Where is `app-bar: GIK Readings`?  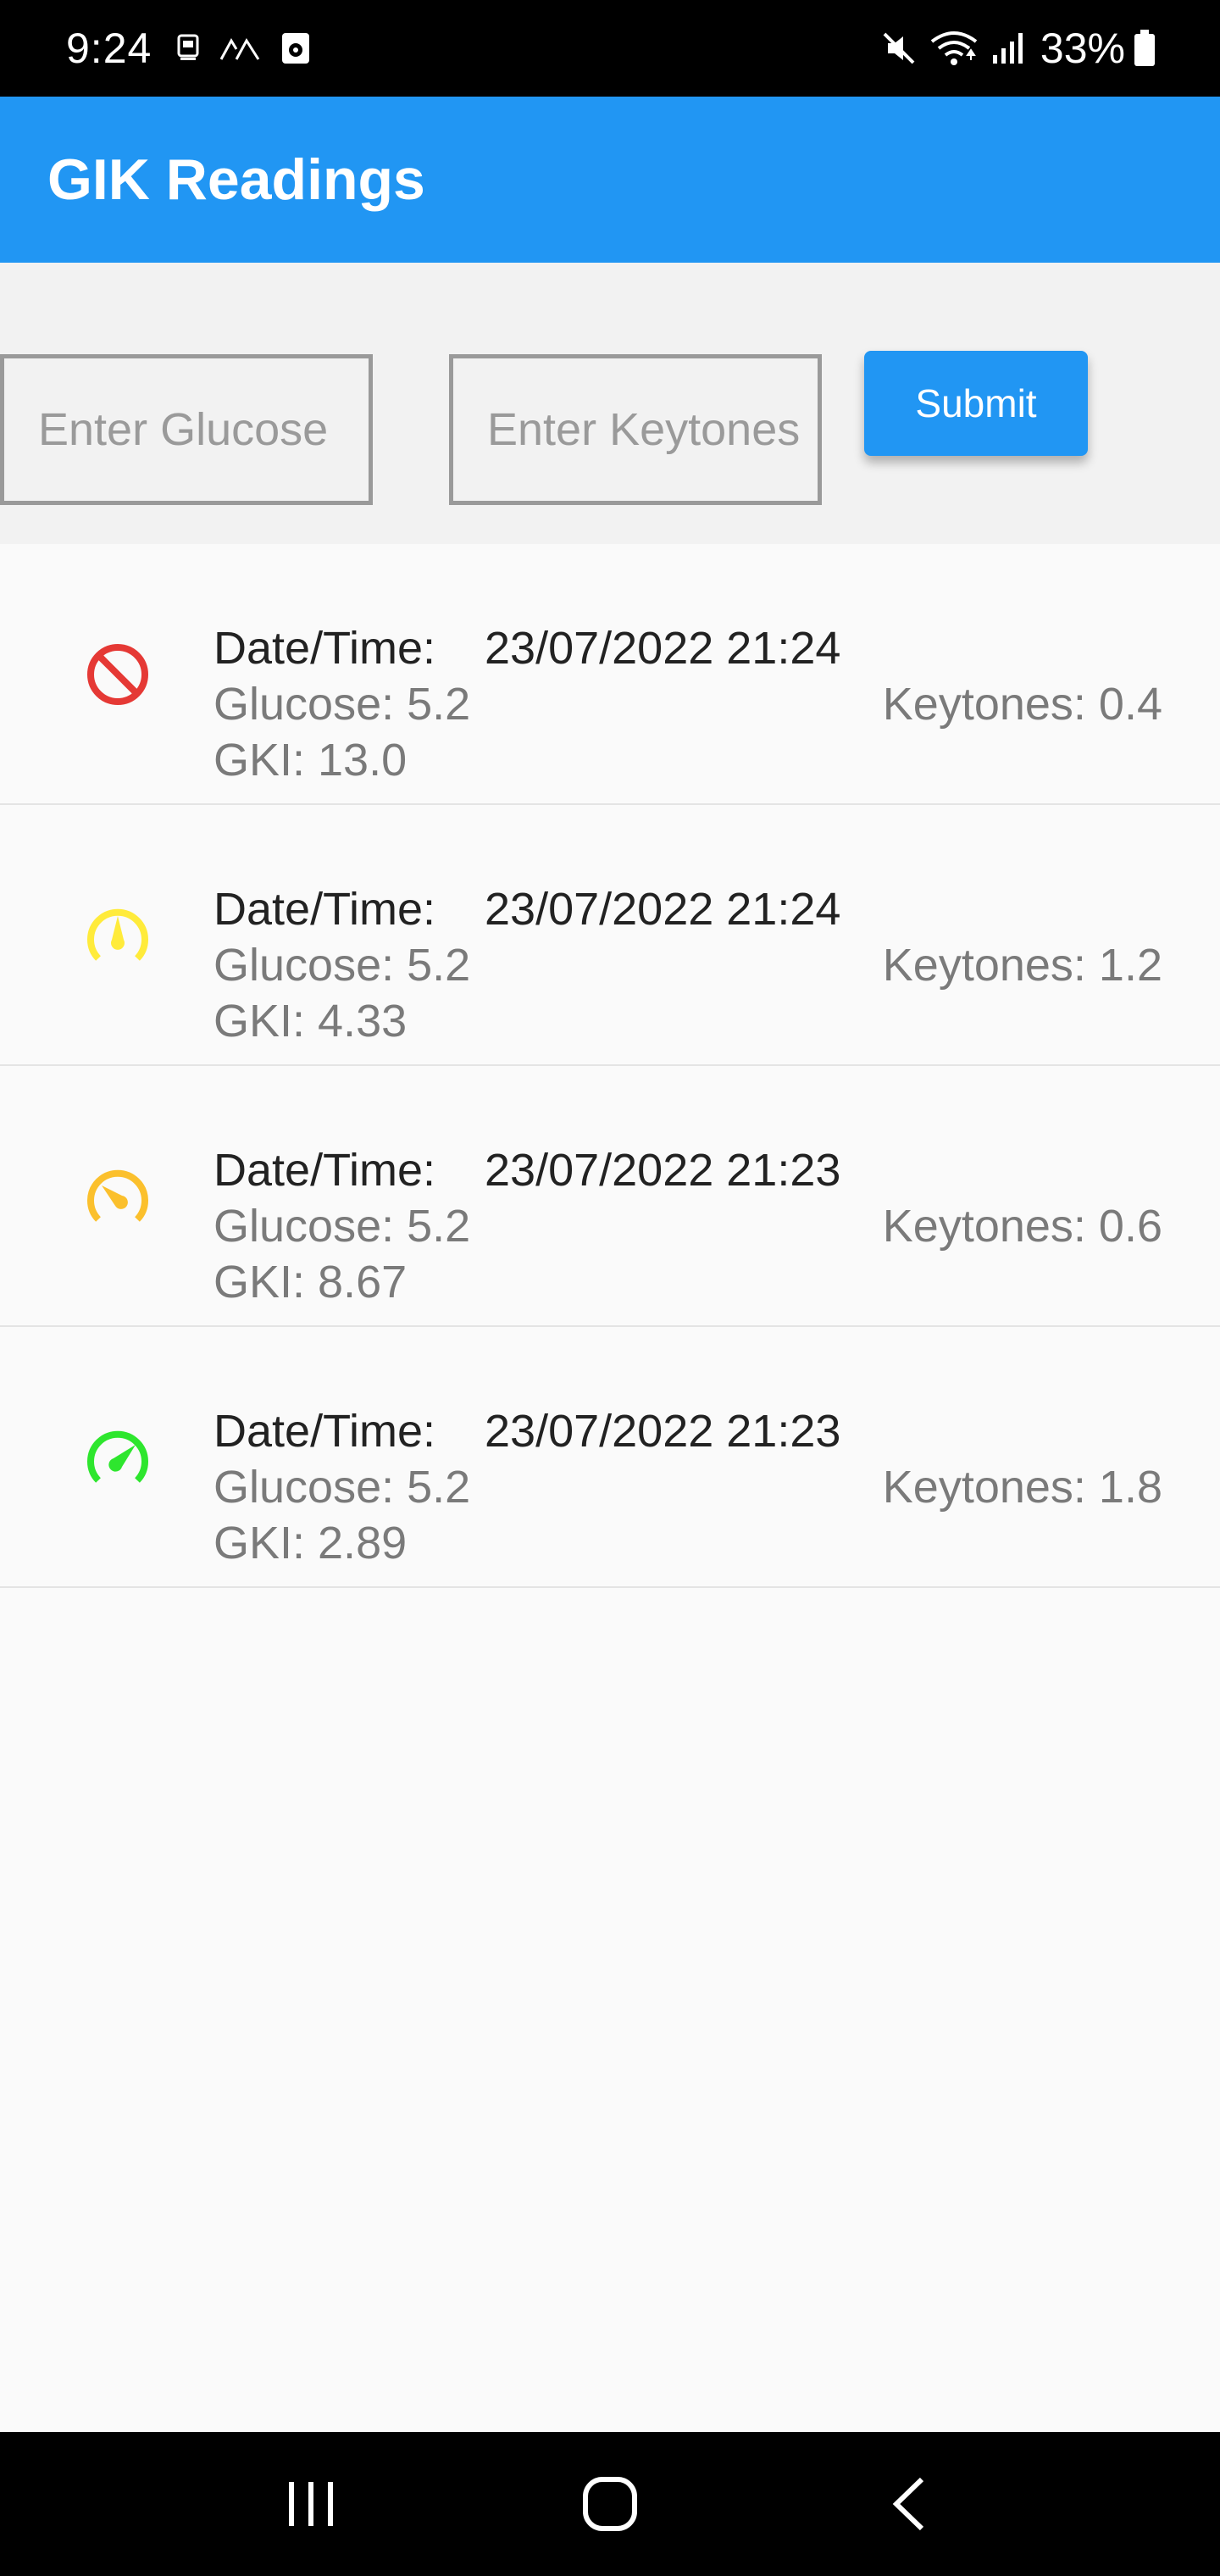 app-bar: GIK Readings is located at coordinates (610, 180).